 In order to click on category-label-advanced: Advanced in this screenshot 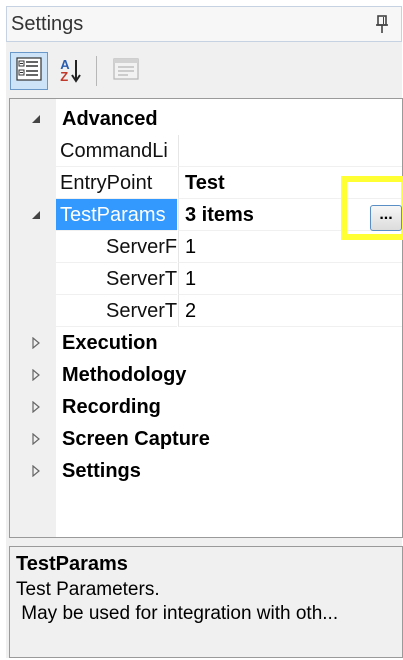, I will do `click(110, 119)`.